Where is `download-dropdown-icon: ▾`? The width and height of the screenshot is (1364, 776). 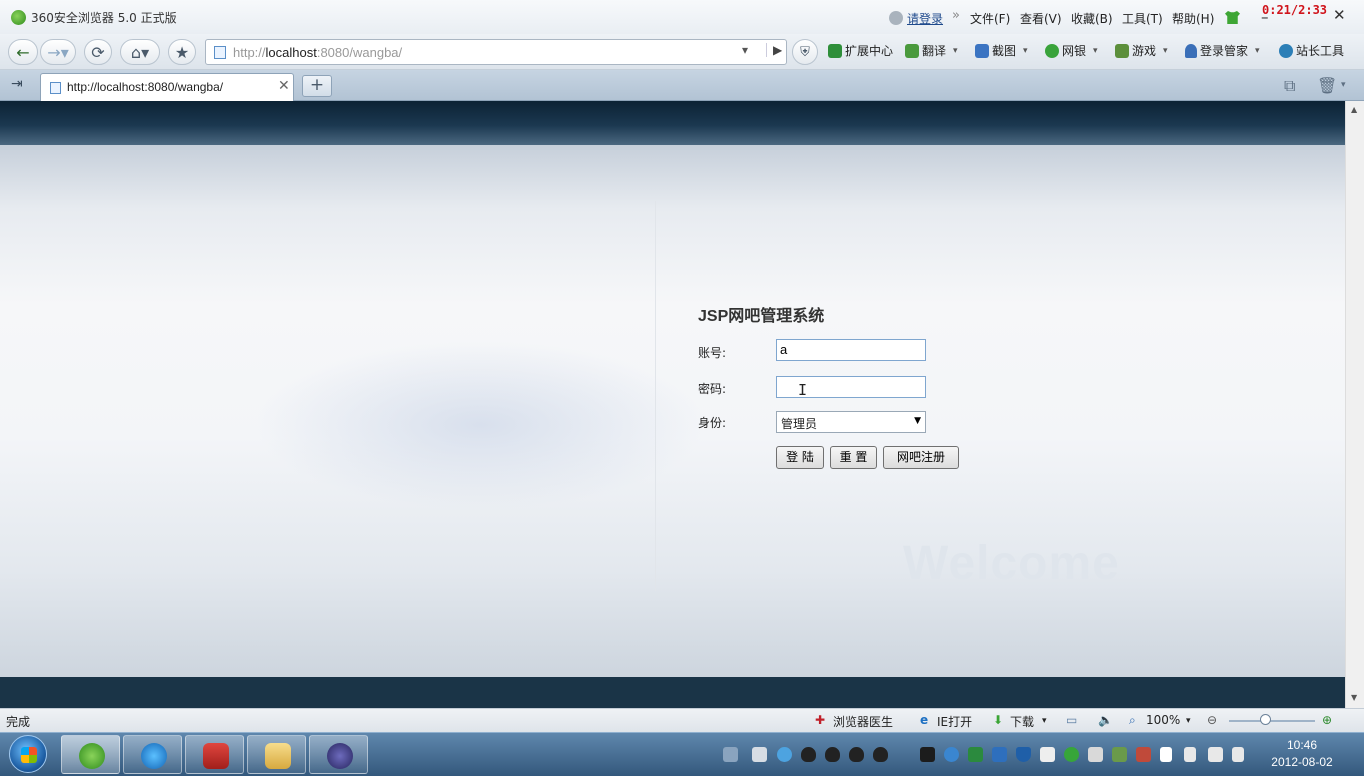 download-dropdown-icon: ▾ is located at coordinates (1044, 721).